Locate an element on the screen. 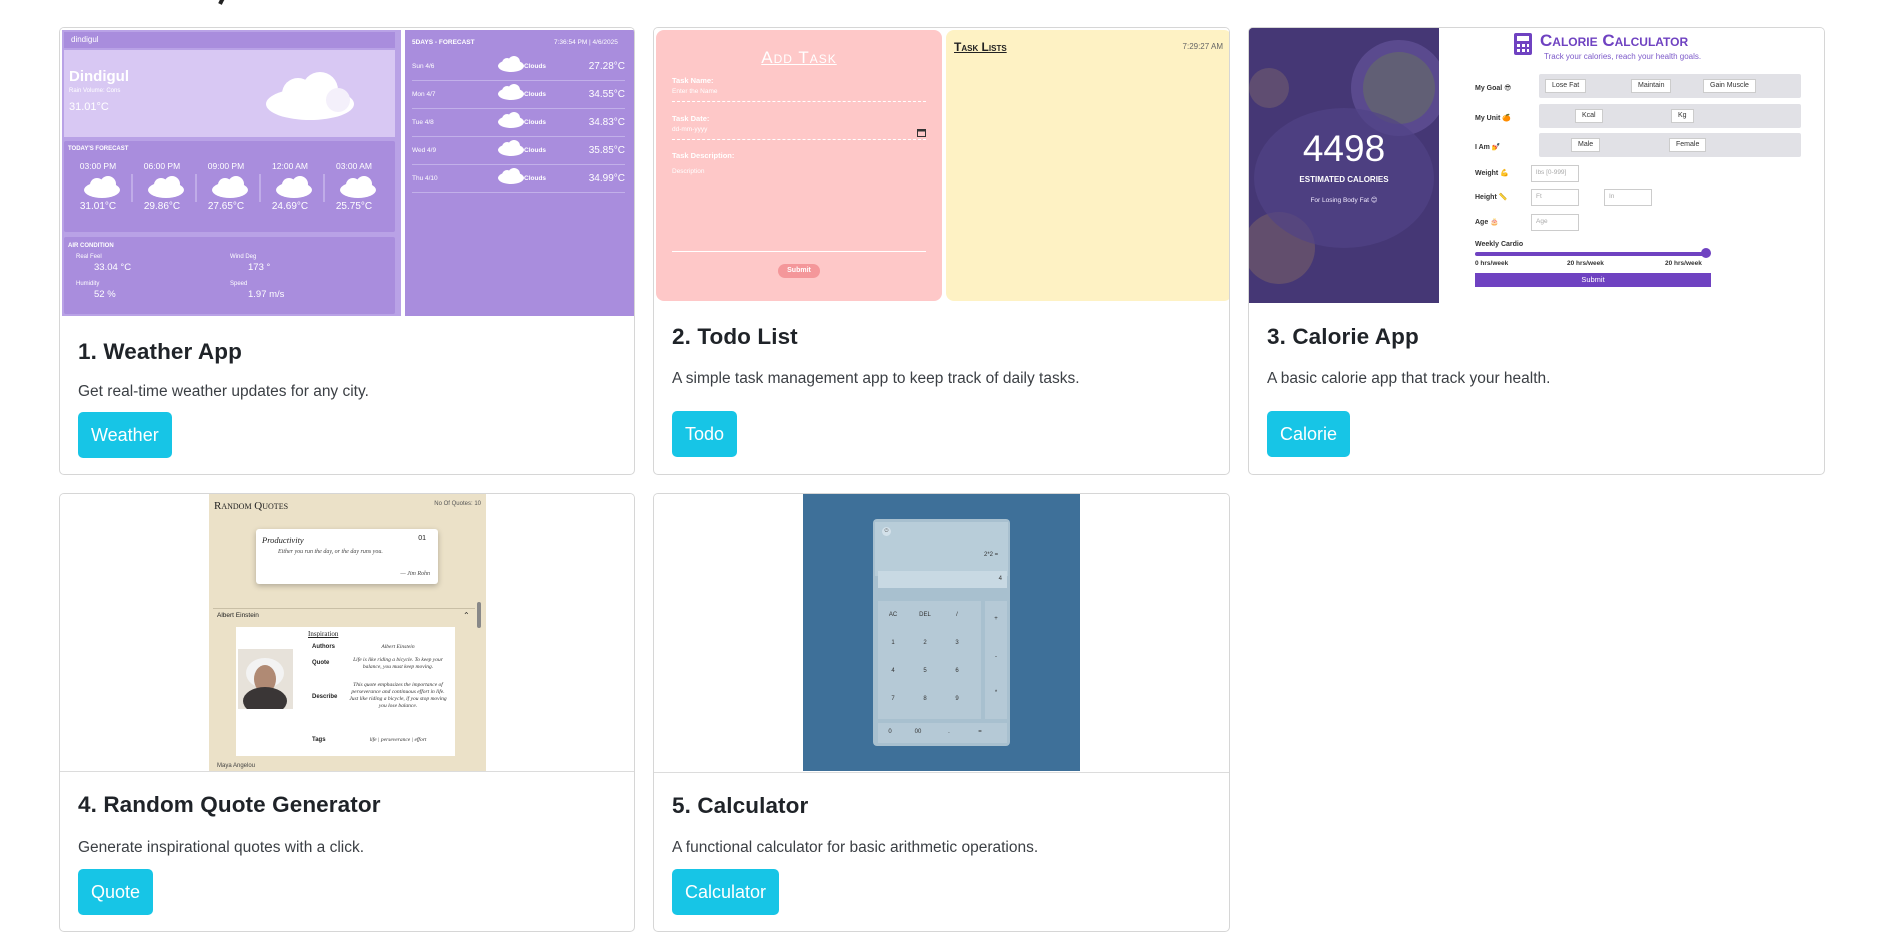  air-humidity: Humidity 52 % is located at coordinates (96, 290).